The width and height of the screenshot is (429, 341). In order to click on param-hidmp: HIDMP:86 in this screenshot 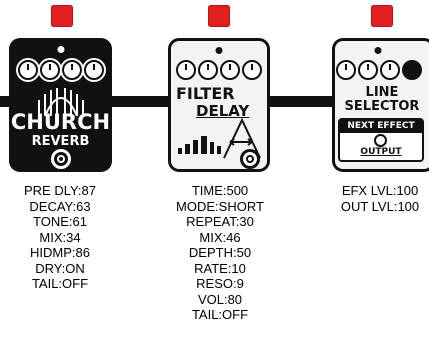, I will do `click(60, 252)`.